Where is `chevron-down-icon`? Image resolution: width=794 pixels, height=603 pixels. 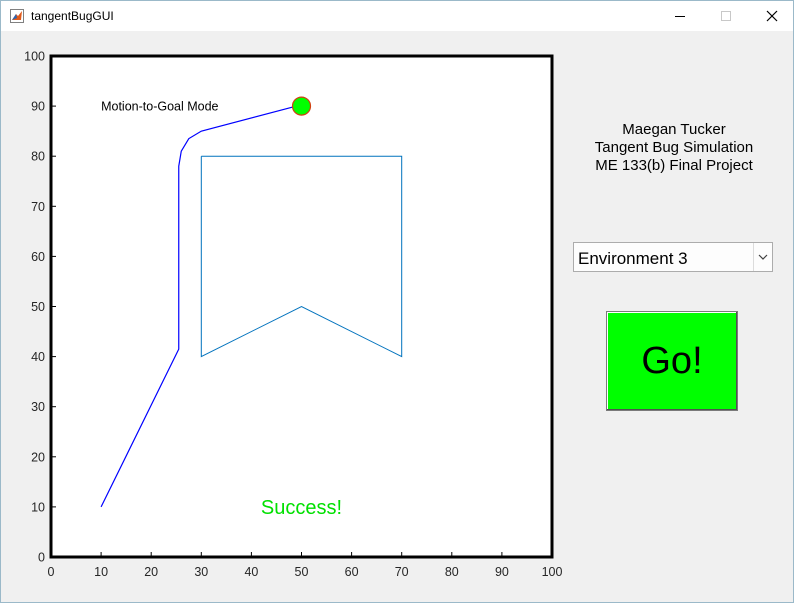 chevron-down-icon is located at coordinates (763, 257).